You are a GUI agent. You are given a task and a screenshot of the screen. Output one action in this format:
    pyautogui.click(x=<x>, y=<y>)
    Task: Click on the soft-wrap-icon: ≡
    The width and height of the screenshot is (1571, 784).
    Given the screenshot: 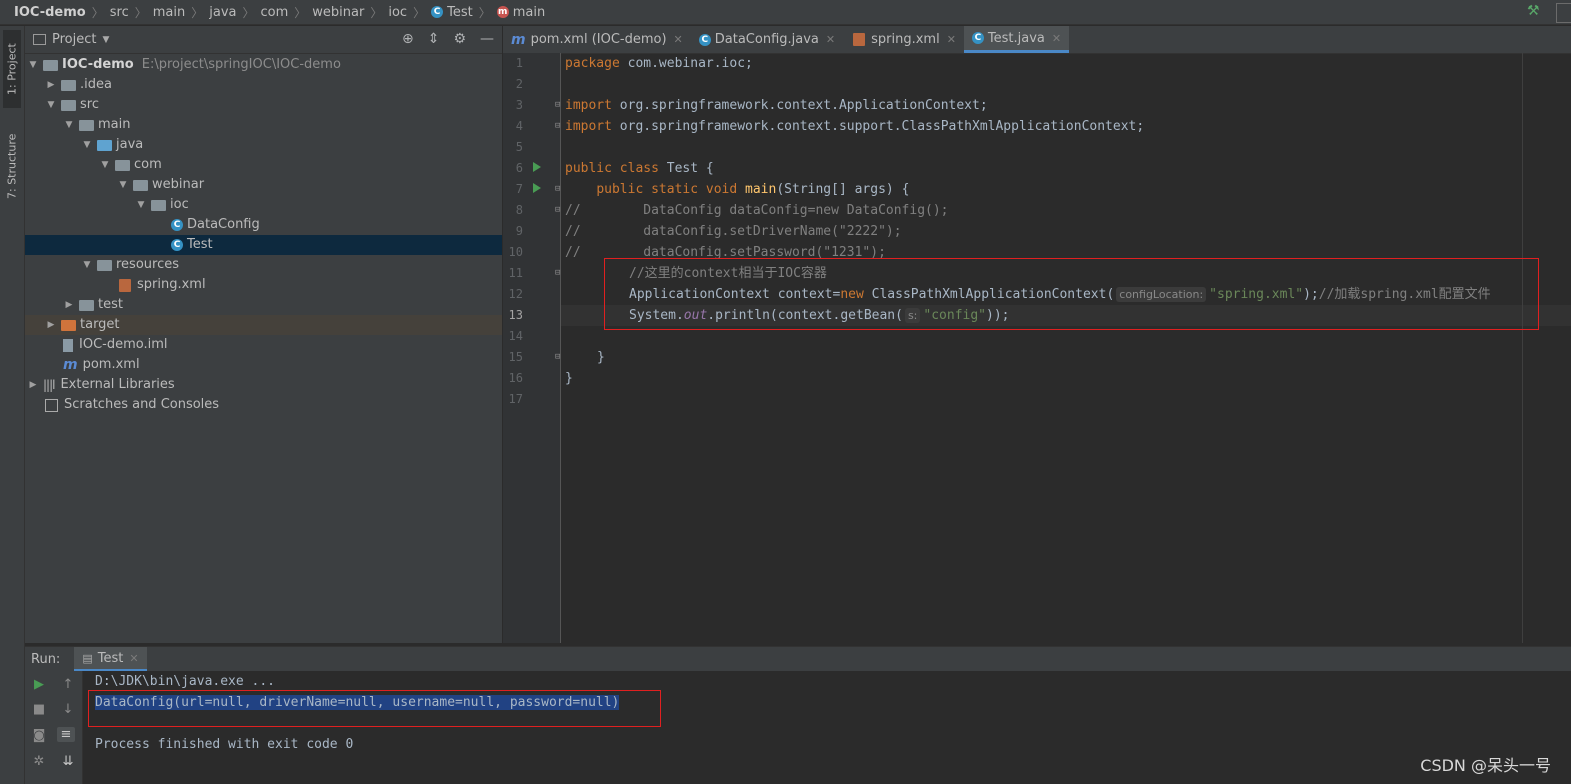 What is the action you would take?
    pyautogui.click(x=66, y=734)
    